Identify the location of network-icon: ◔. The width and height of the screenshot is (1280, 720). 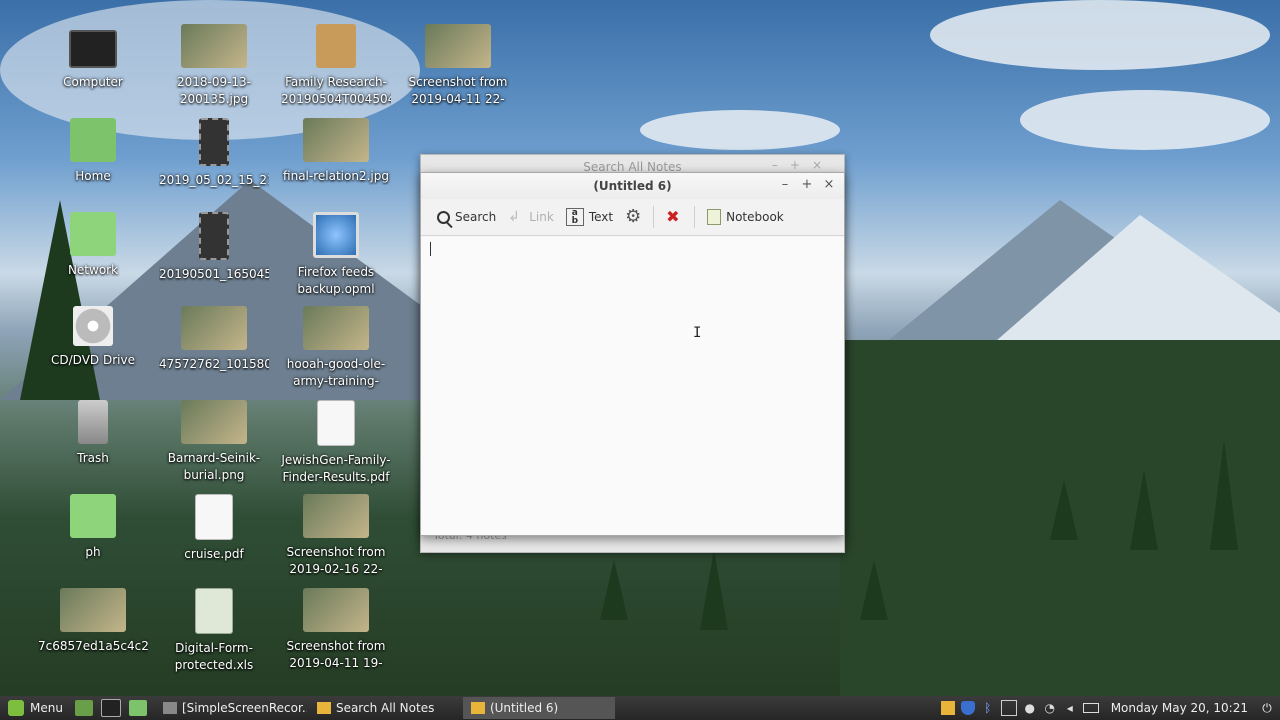
(1050, 708).